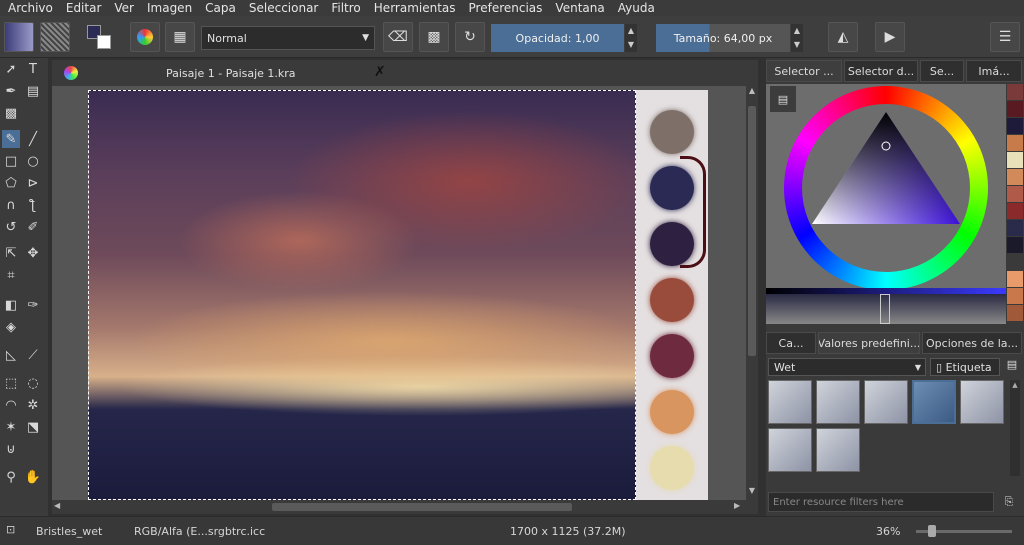 Image resolution: width=1024 pixels, height=545 pixels. I want to click on reload-preset-button: ↻, so click(470, 37).